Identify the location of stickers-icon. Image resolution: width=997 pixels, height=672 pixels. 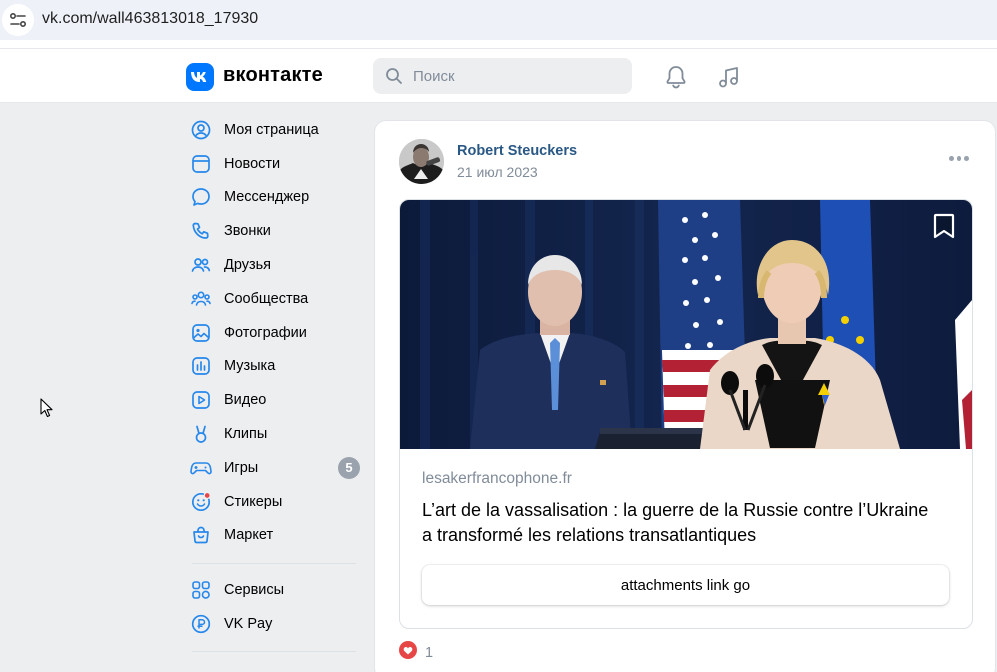
(201, 502).